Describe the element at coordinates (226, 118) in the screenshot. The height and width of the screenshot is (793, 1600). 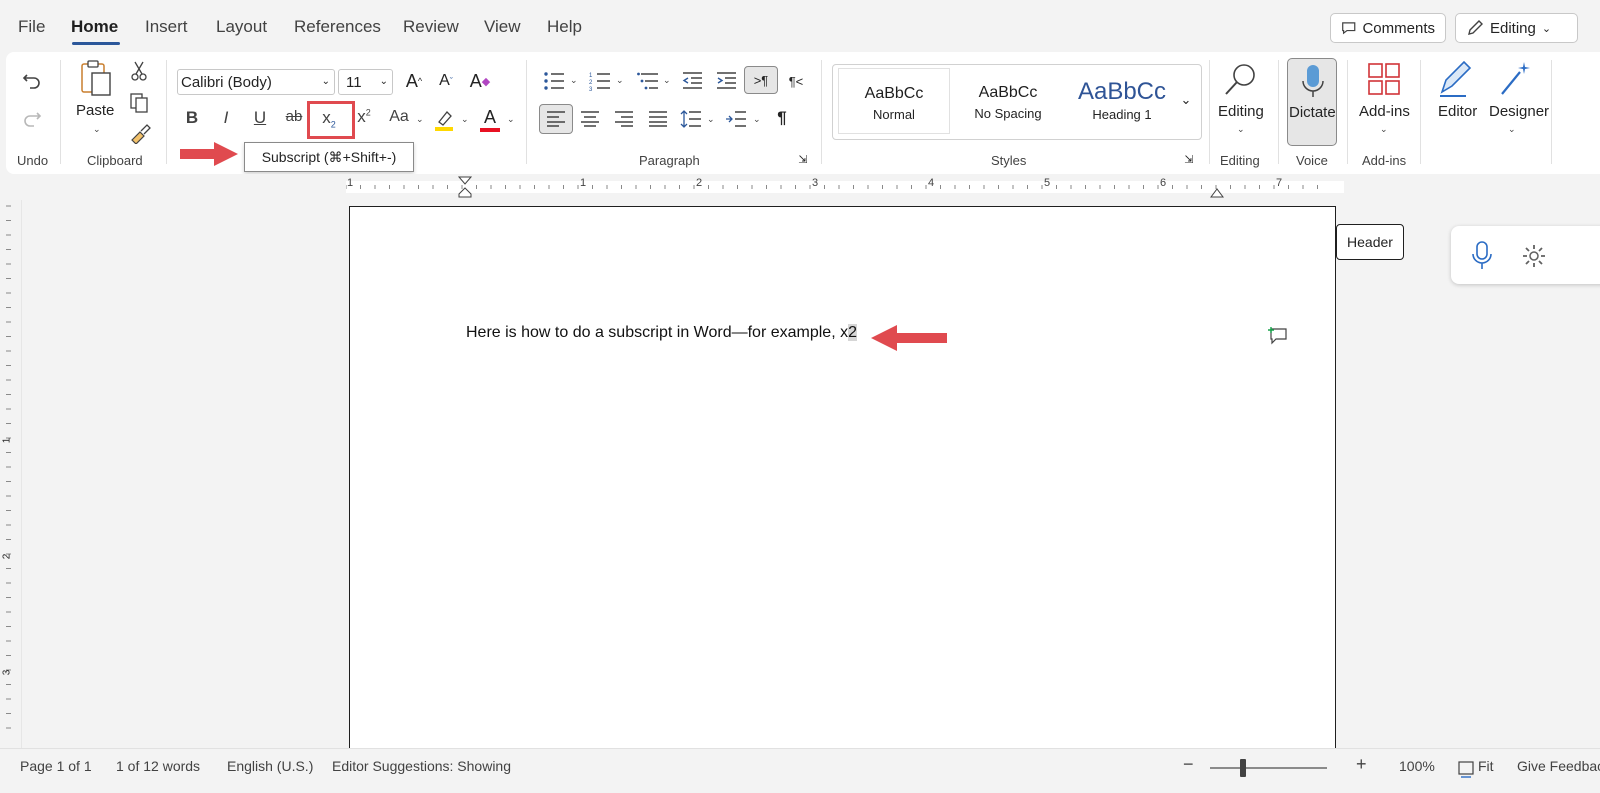
I see `italic-icon: I` at that location.